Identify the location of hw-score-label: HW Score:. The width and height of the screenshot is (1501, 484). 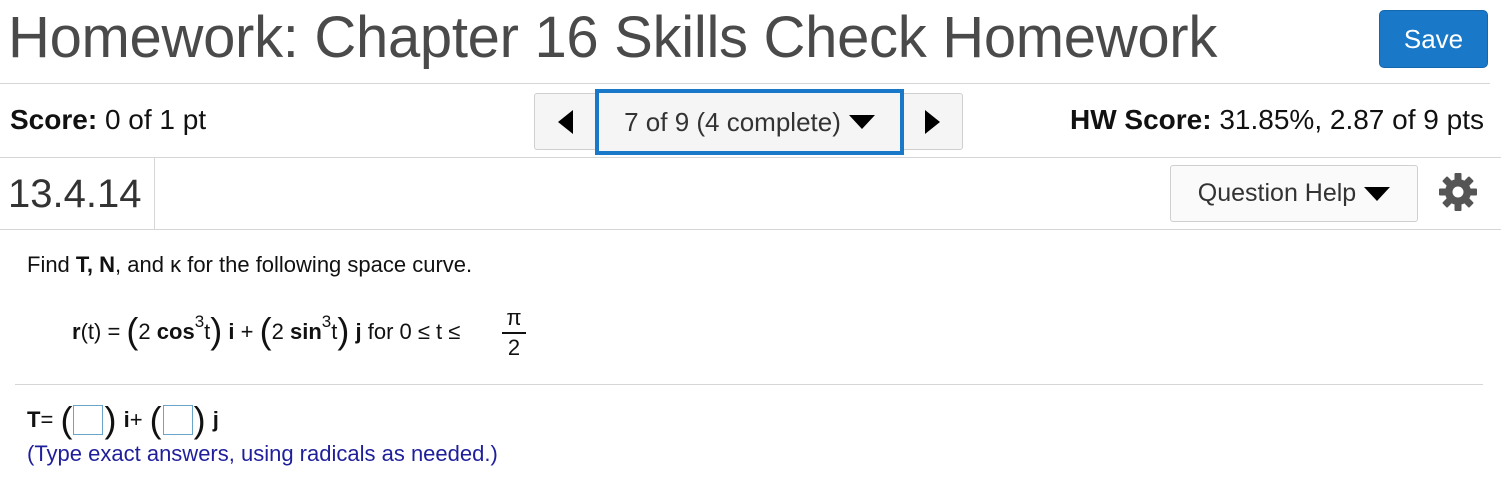
(1141, 119).